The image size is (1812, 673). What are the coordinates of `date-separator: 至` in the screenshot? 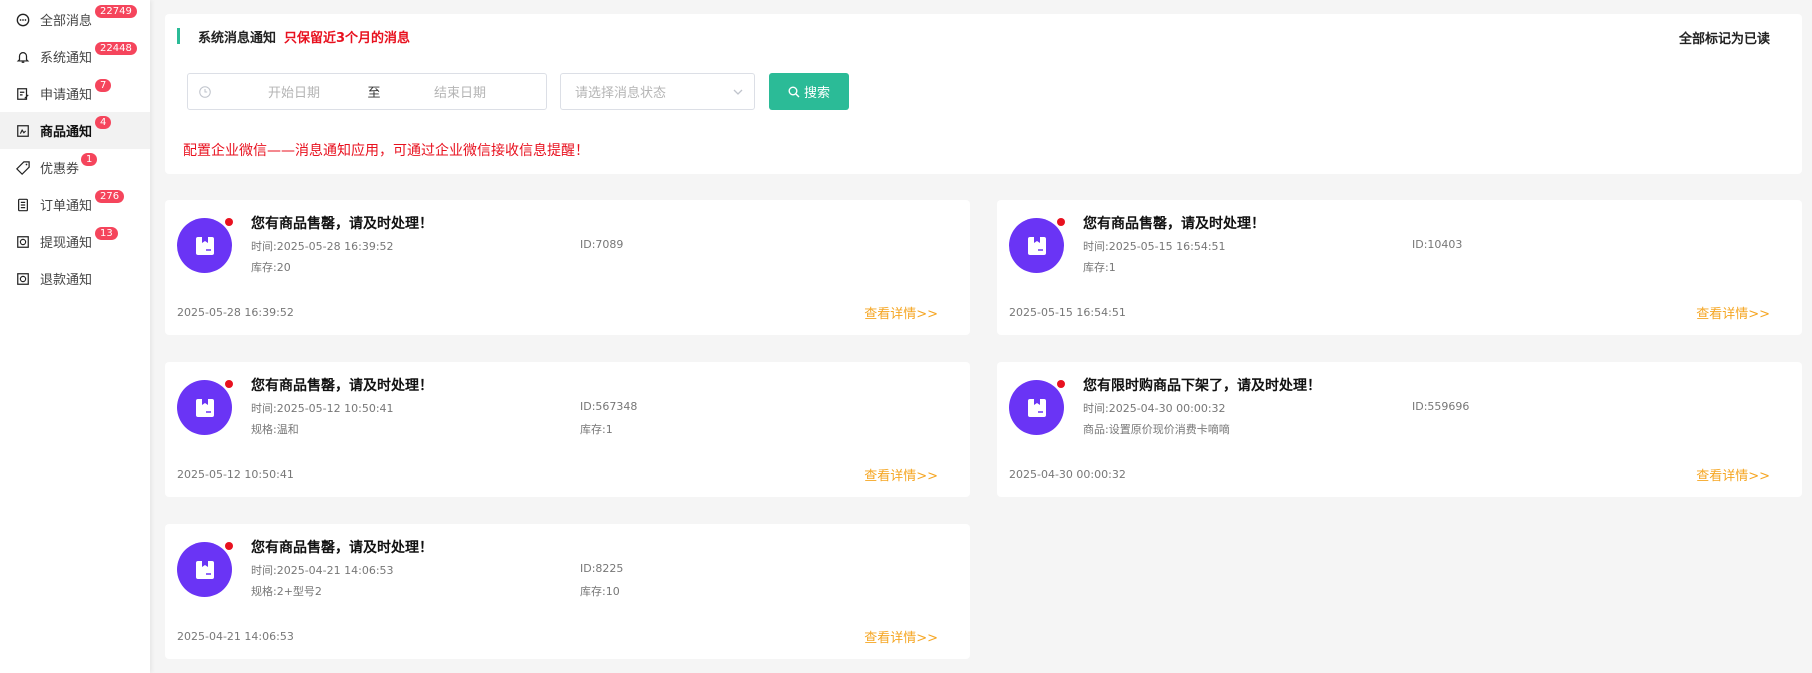 It's located at (374, 93).